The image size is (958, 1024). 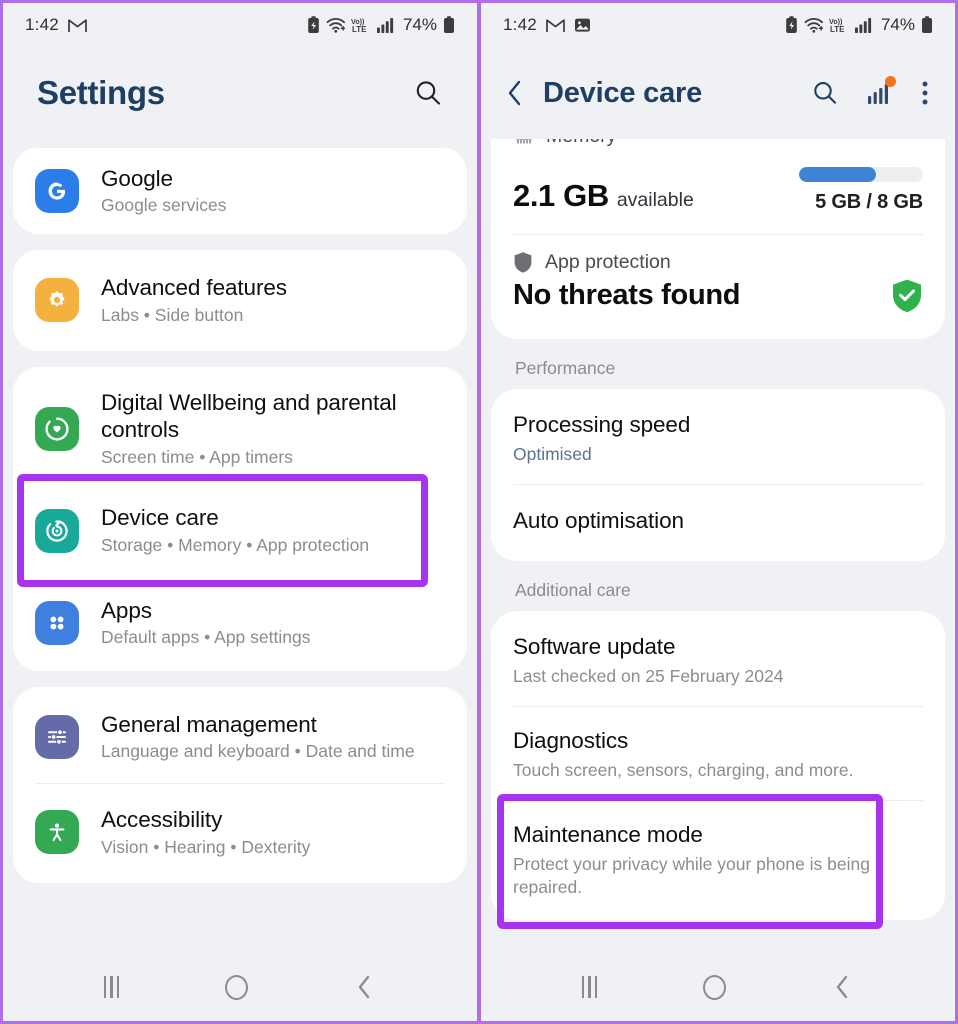 What do you see at coordinates (565, 368) in the screenshot?
I see `section-label-performance: Performance` at bounding box center [565, 368].